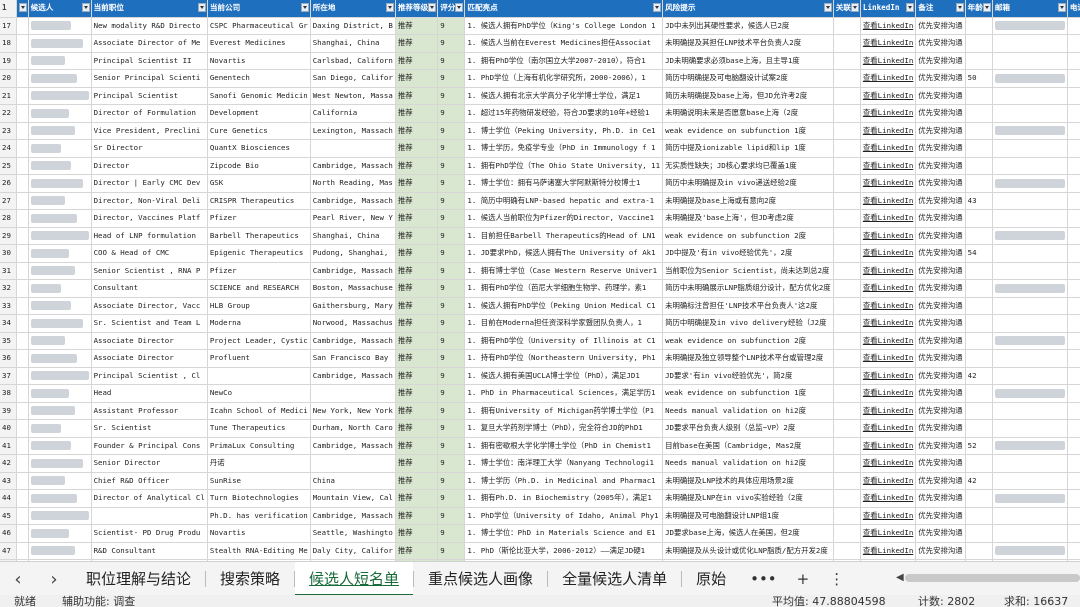  Describe the element at coordinates (353, 166) in the screenshot. I see `location-cell: Cambridge, Massach` at that location.